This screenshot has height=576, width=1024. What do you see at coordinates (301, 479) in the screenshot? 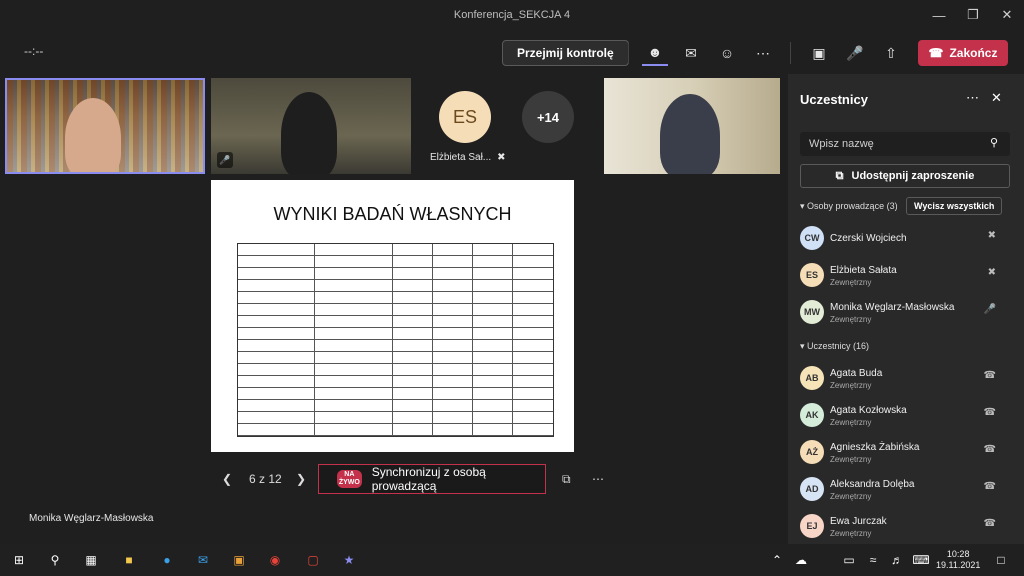
I see `next-slide-icon: ❯` at bounding box center [301, 479].